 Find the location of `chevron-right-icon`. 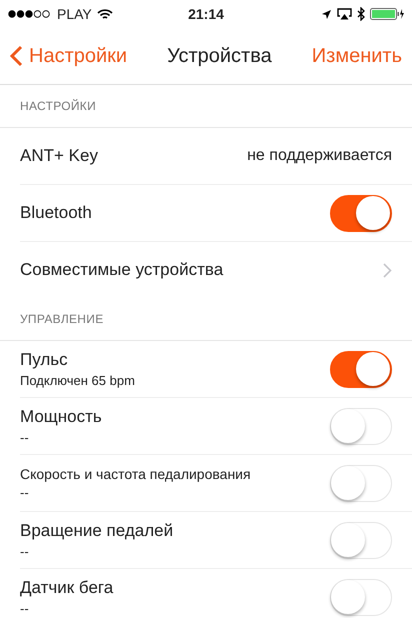

chevron-right-icon is located at coordinates (387, 270).